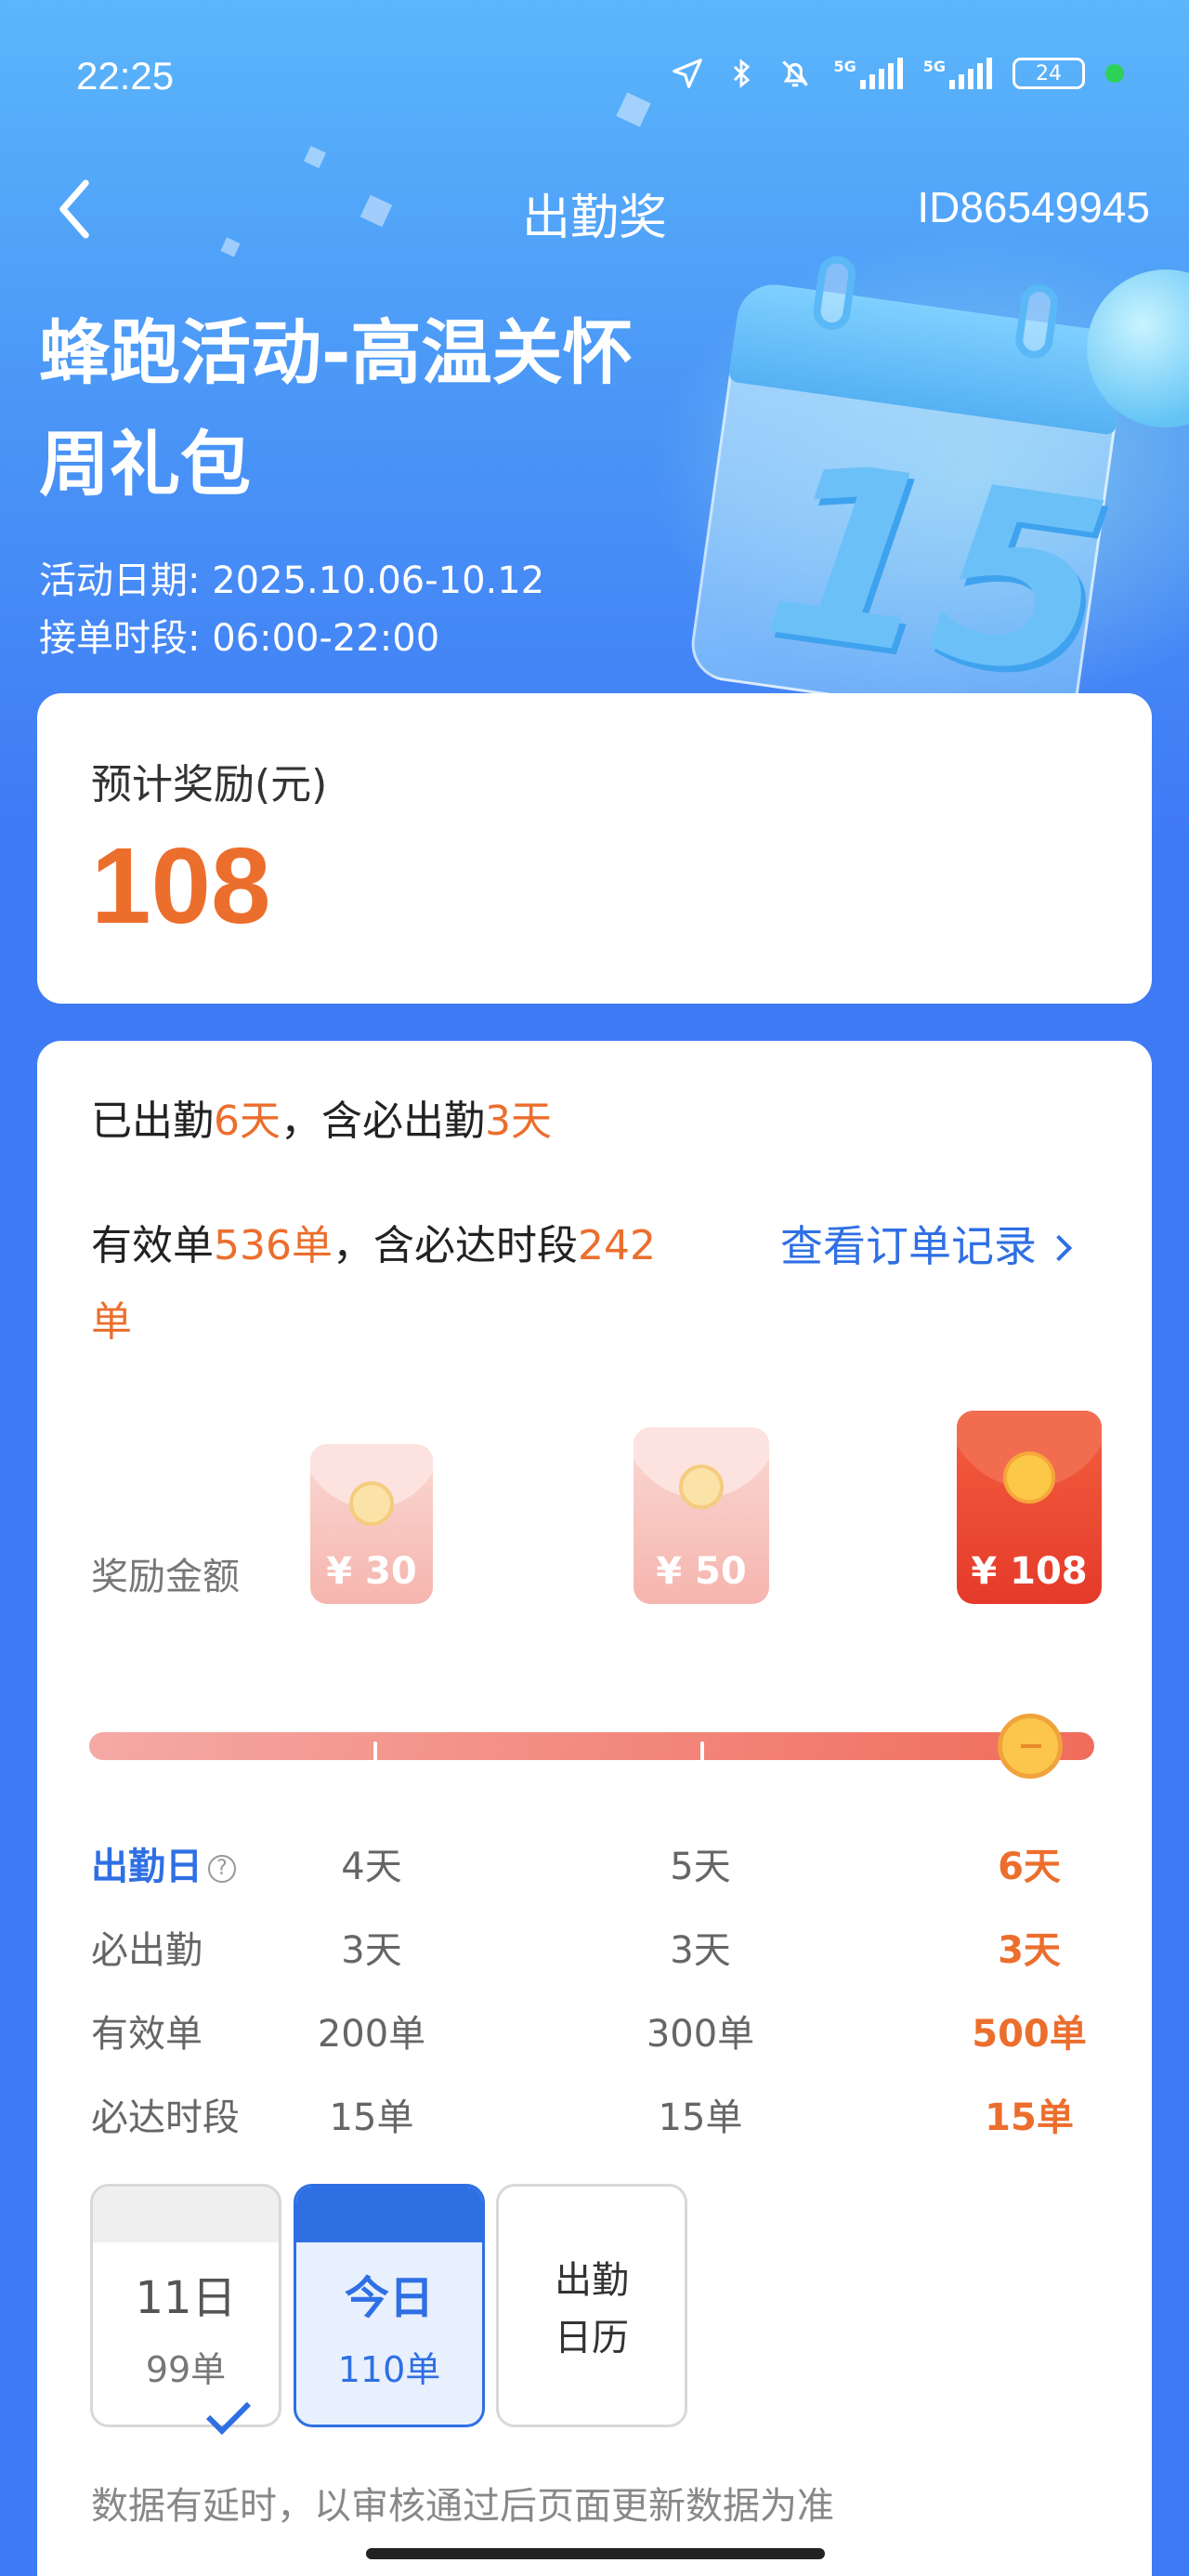  What do you see at coordinates (594, 1948) in the screenshot?
I see `table-row: 必出勤 3天 3天 3天` at bounding box center [594, 1948].